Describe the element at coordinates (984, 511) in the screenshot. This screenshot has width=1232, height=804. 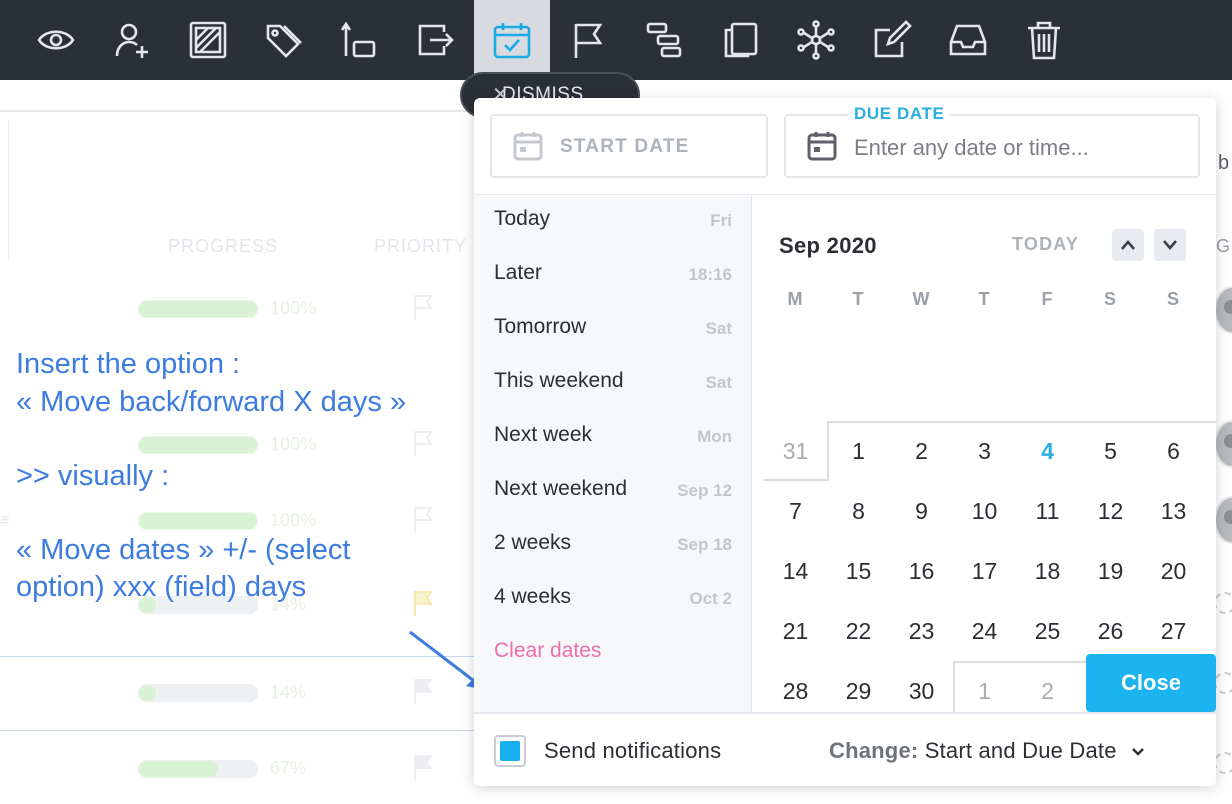
I see `calendar-day: 10` at that location.